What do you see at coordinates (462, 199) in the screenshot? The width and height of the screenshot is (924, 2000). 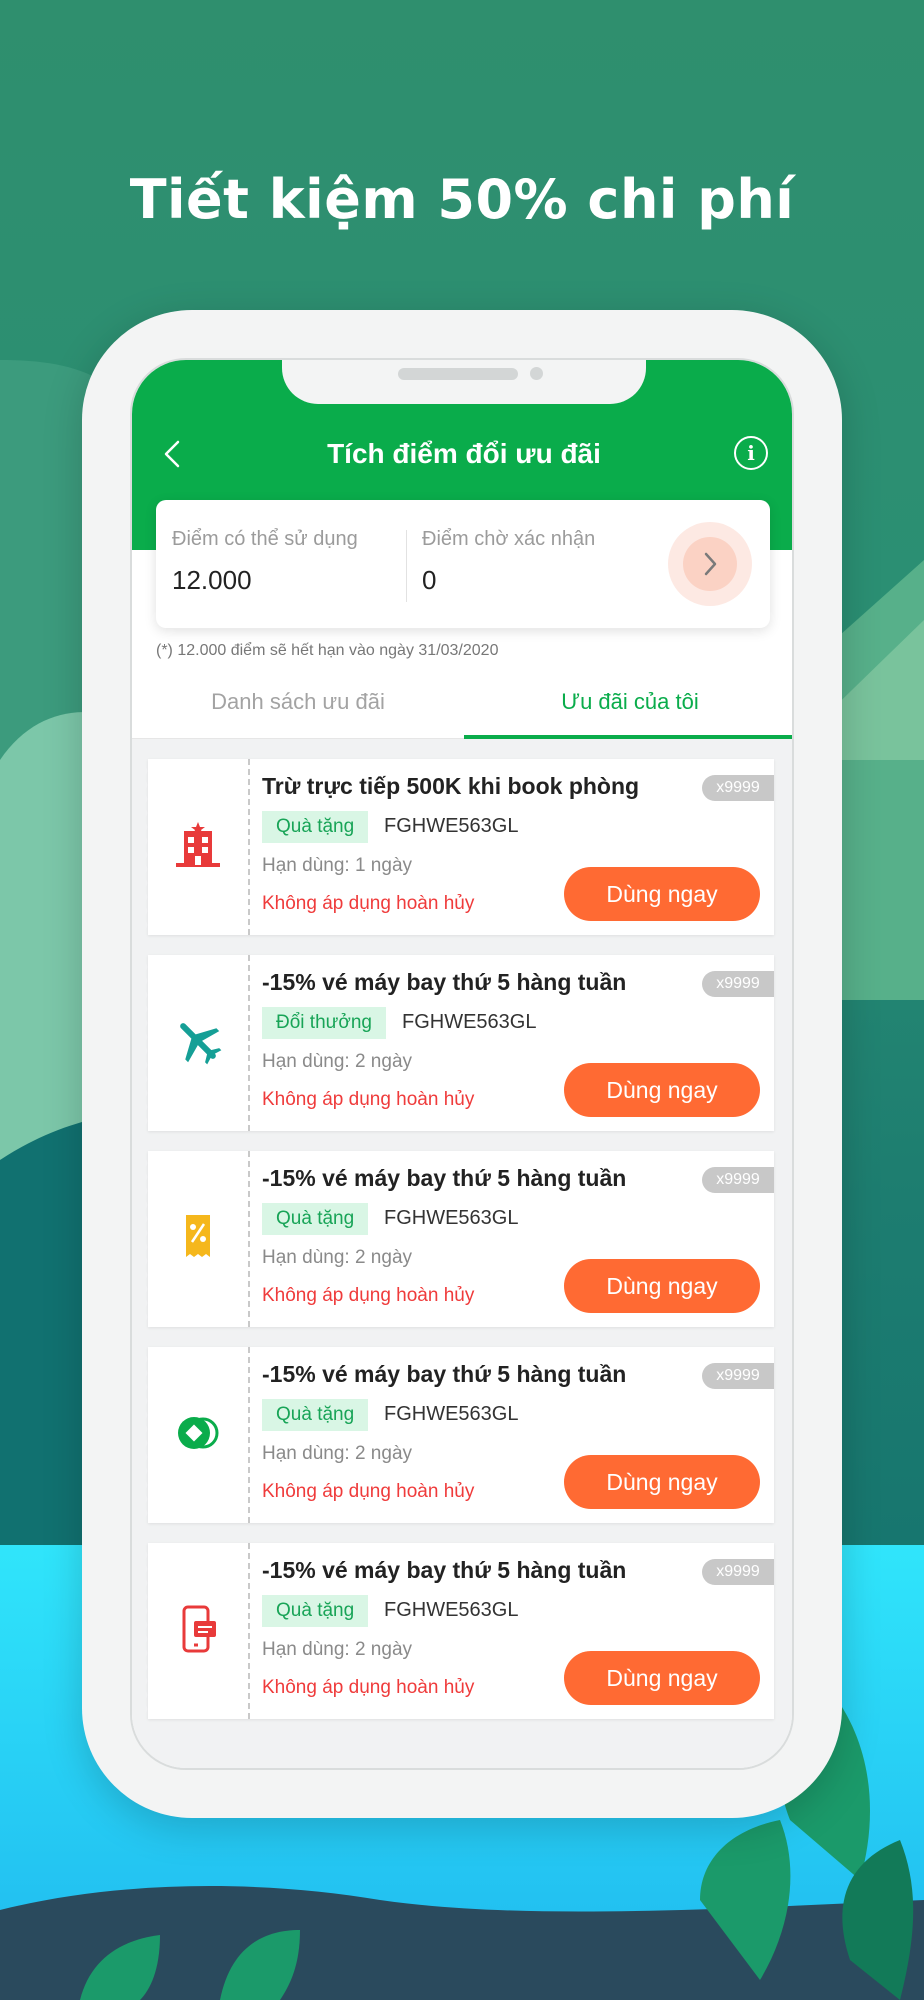 I see `hero-title: Tiết kiệm 50% chi phí` at bounding box center [462, 199].